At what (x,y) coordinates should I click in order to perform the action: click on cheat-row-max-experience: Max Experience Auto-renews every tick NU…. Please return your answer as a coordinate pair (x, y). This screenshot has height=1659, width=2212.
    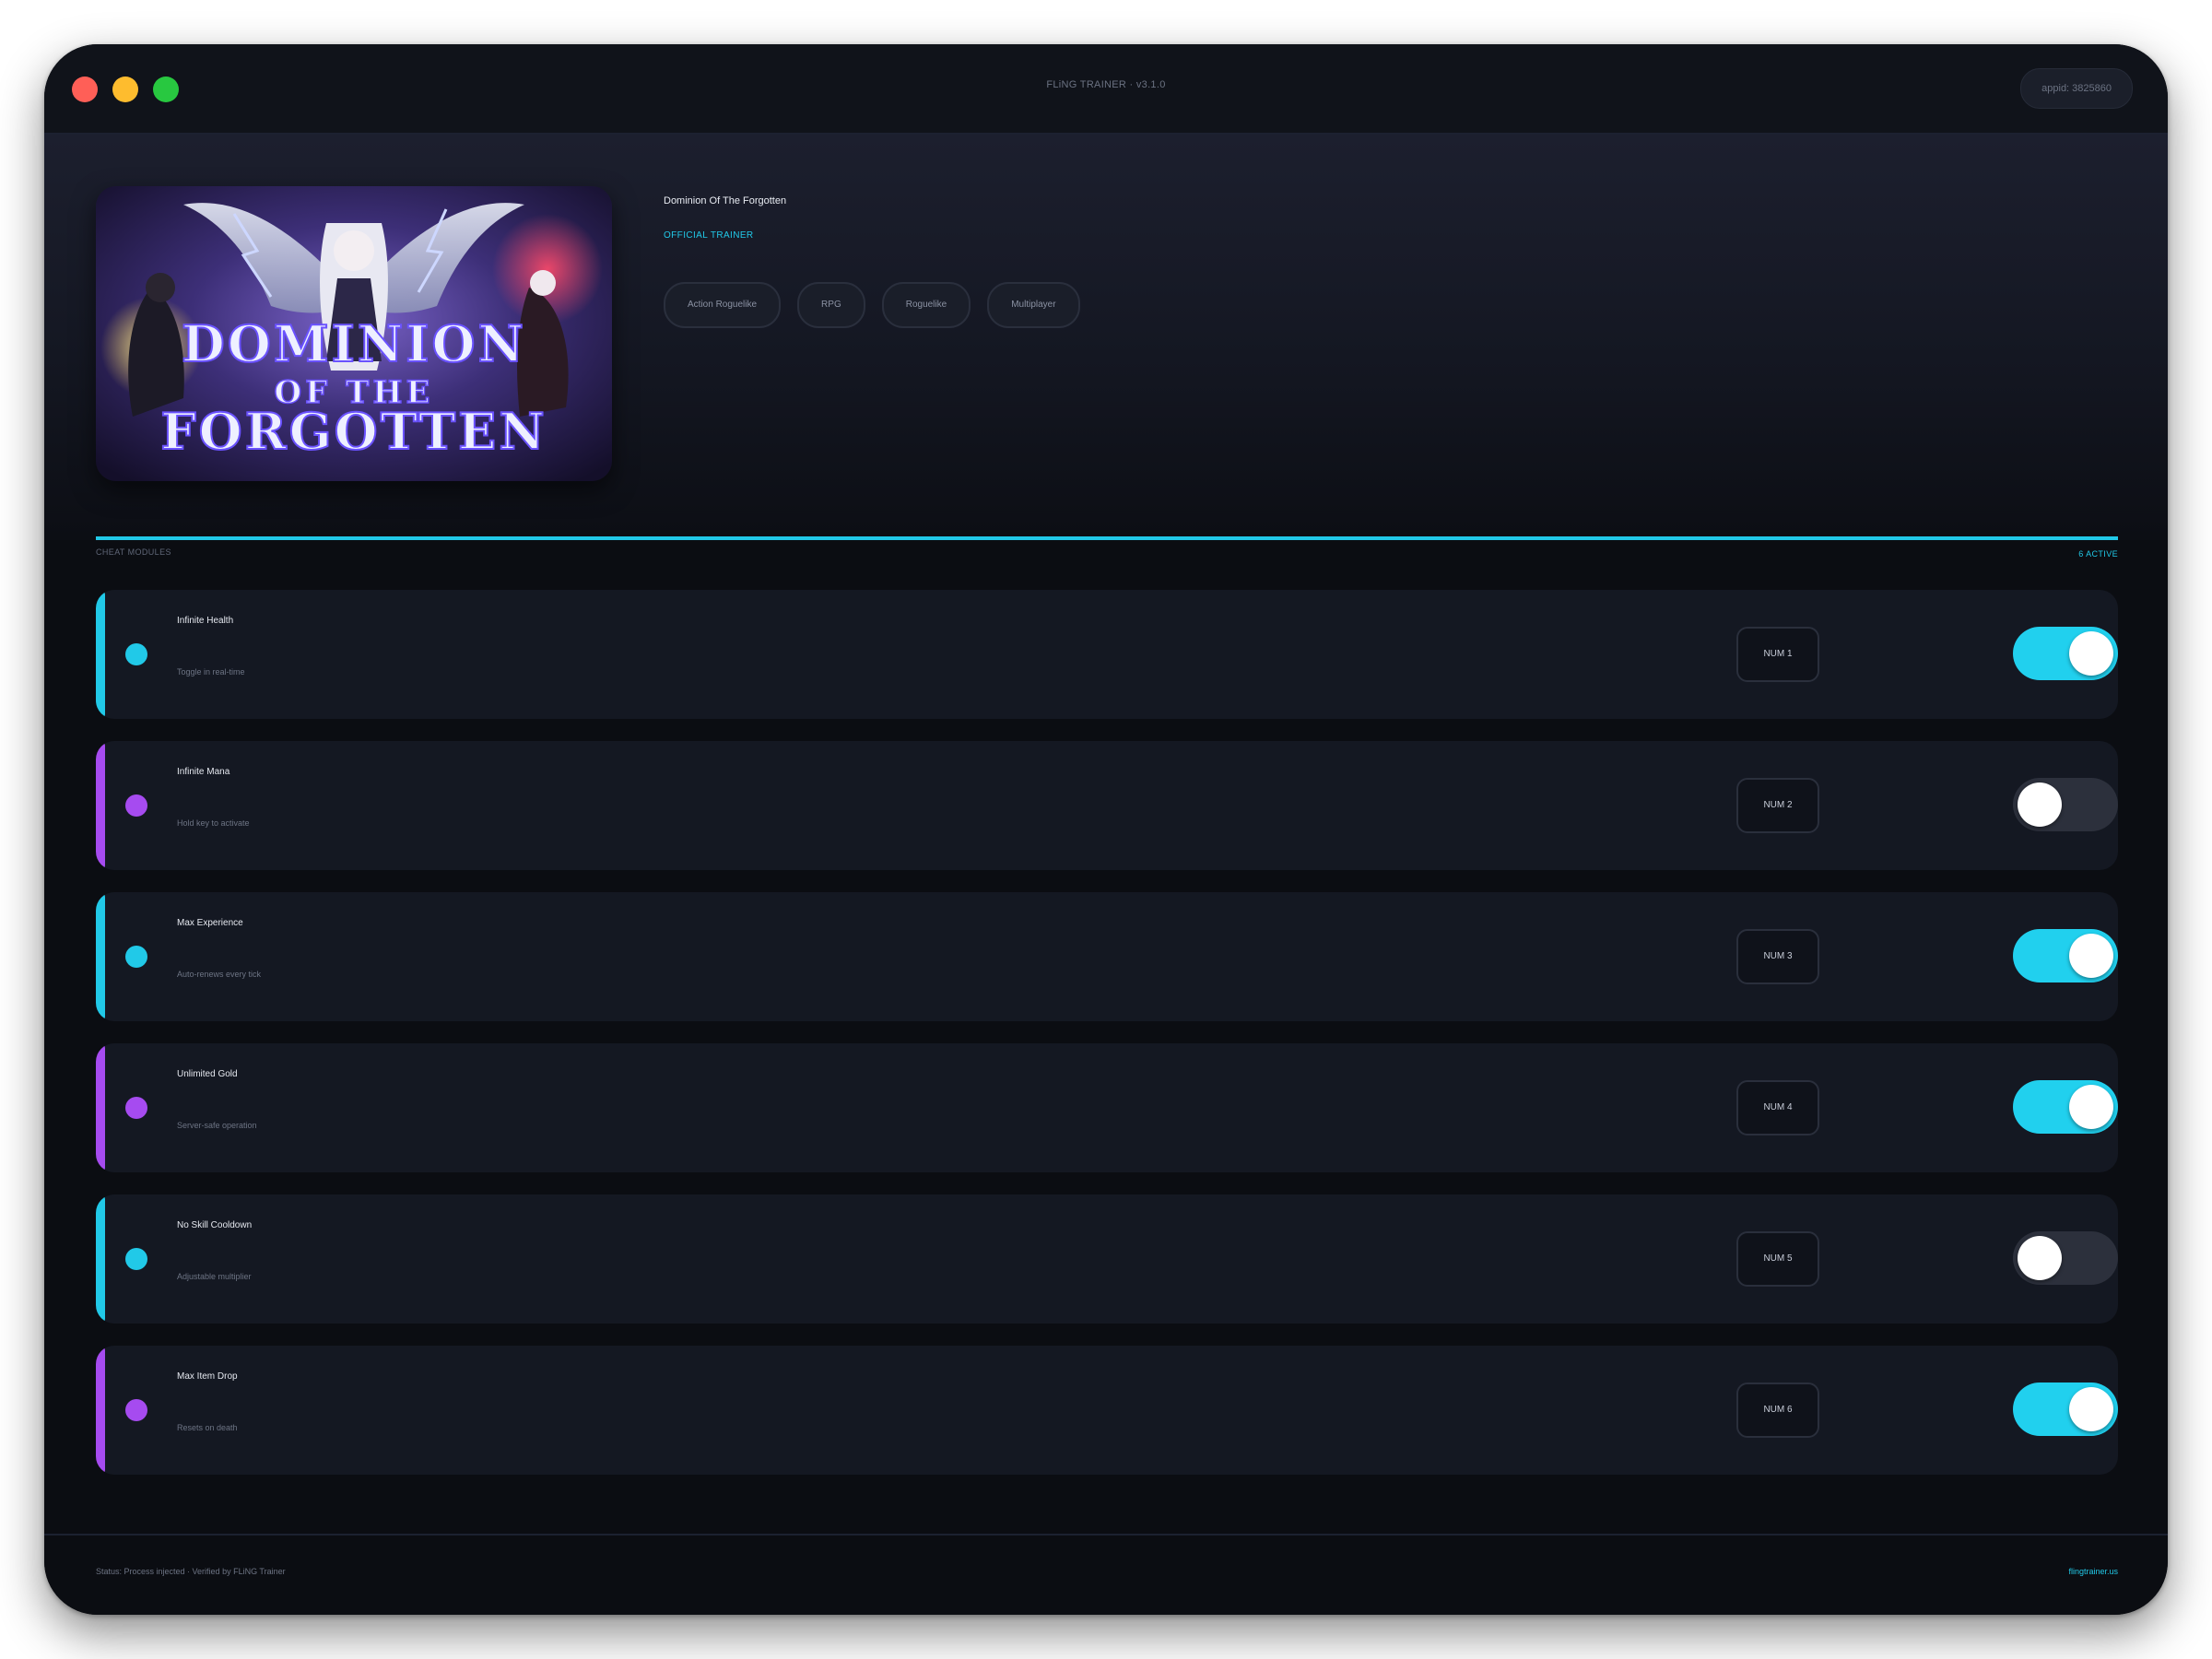
    Looking at the image, I should click on (1107, 956).